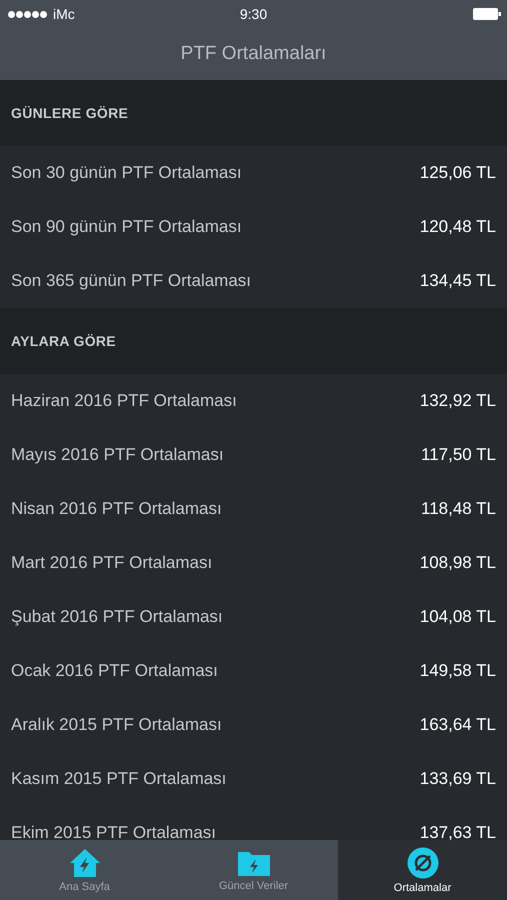 This screenshot has width=507, height=900. Describe the element at coordinates (458, 509) in the screenshot. I see `row-value: 118,48 TL` at that location.